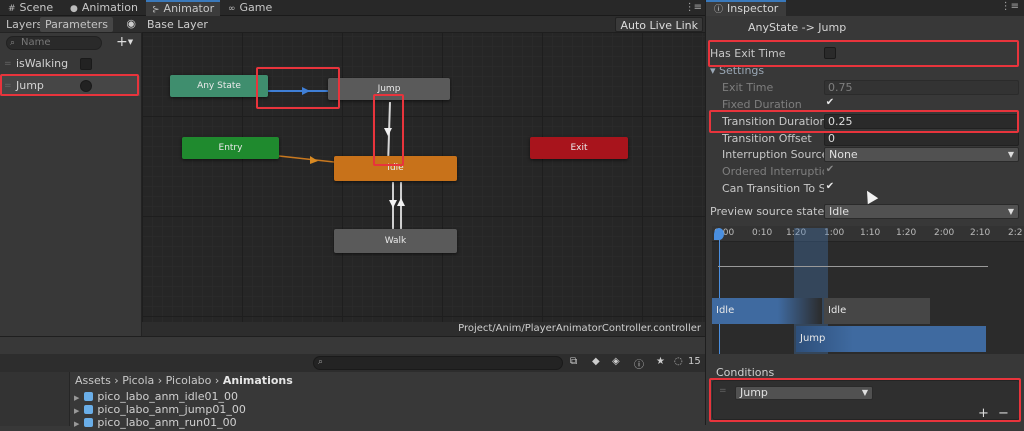 This screenshot has height=431, width=1024. What do you see at coordinates (230, 148) in the screenshot?
I see `state-entry: Entry` at bounding box center [230, 148].